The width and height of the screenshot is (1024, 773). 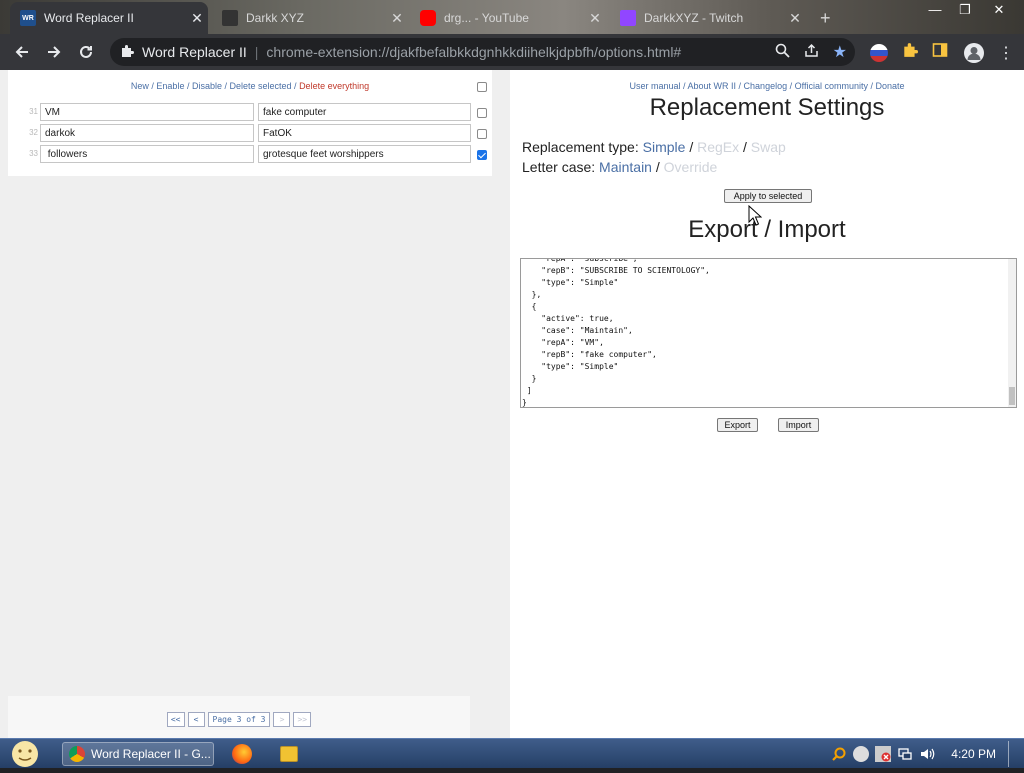 What do you see at coordinates (22, 52) in the screenshot?
I see `back-icon` at bounding box center [22, 52].